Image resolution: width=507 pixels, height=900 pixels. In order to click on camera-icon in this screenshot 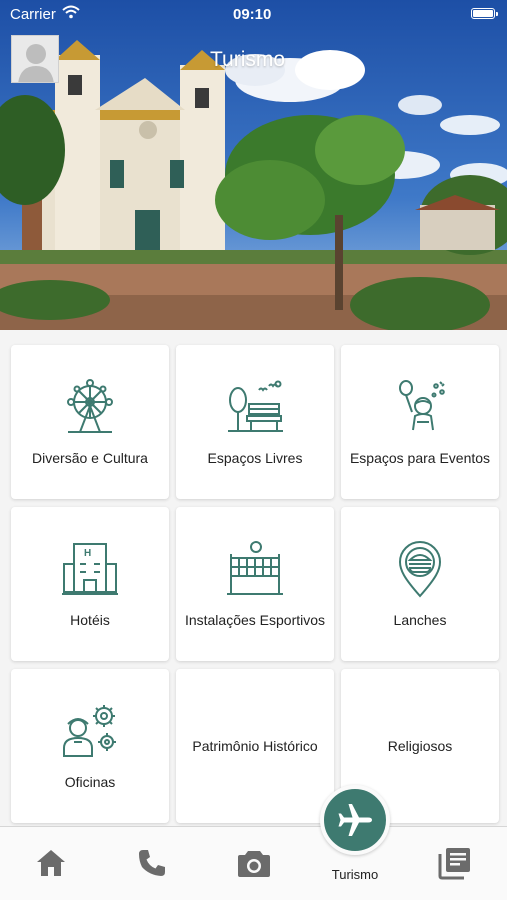, I will do `click(254, 864)`.